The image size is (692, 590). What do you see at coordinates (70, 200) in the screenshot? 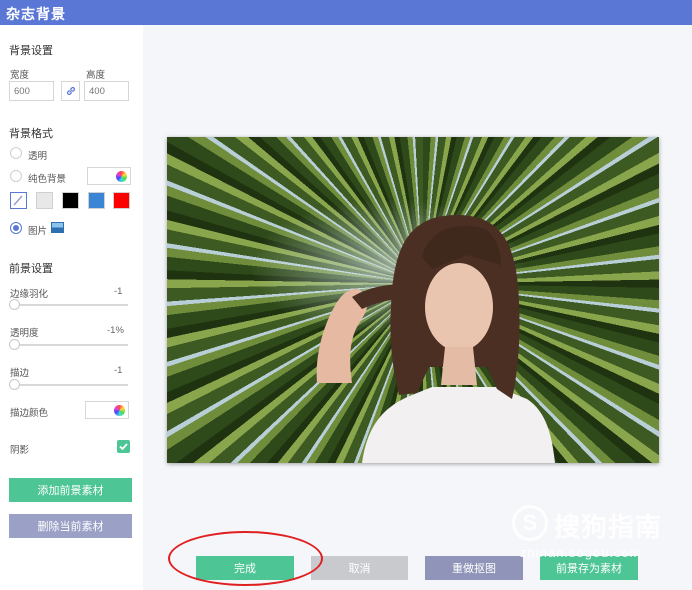
I see `swatch-black` at bounding box center [70, 200].